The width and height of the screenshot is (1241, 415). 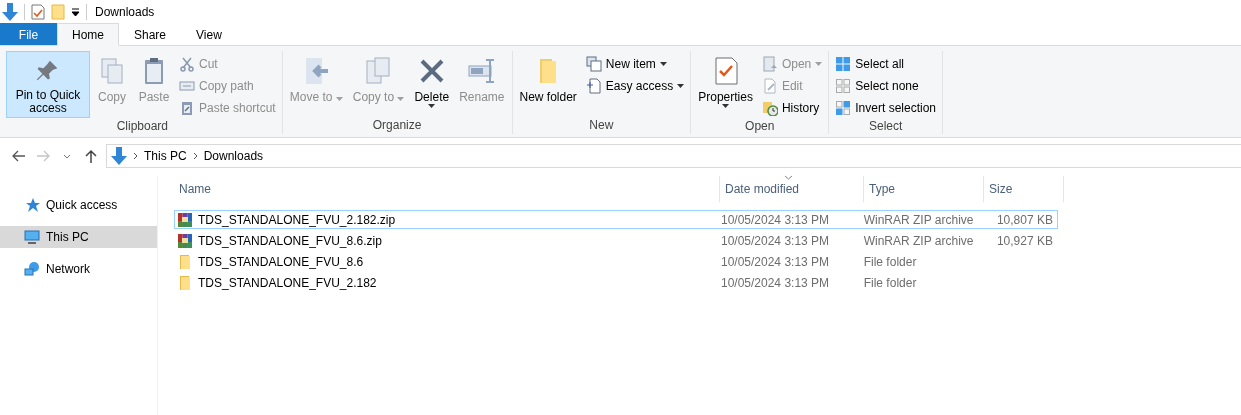 What do you see at coordinates (67, 156) in the screenshot?
I see `chevron-down-icon` at bounding box center [67, 156].